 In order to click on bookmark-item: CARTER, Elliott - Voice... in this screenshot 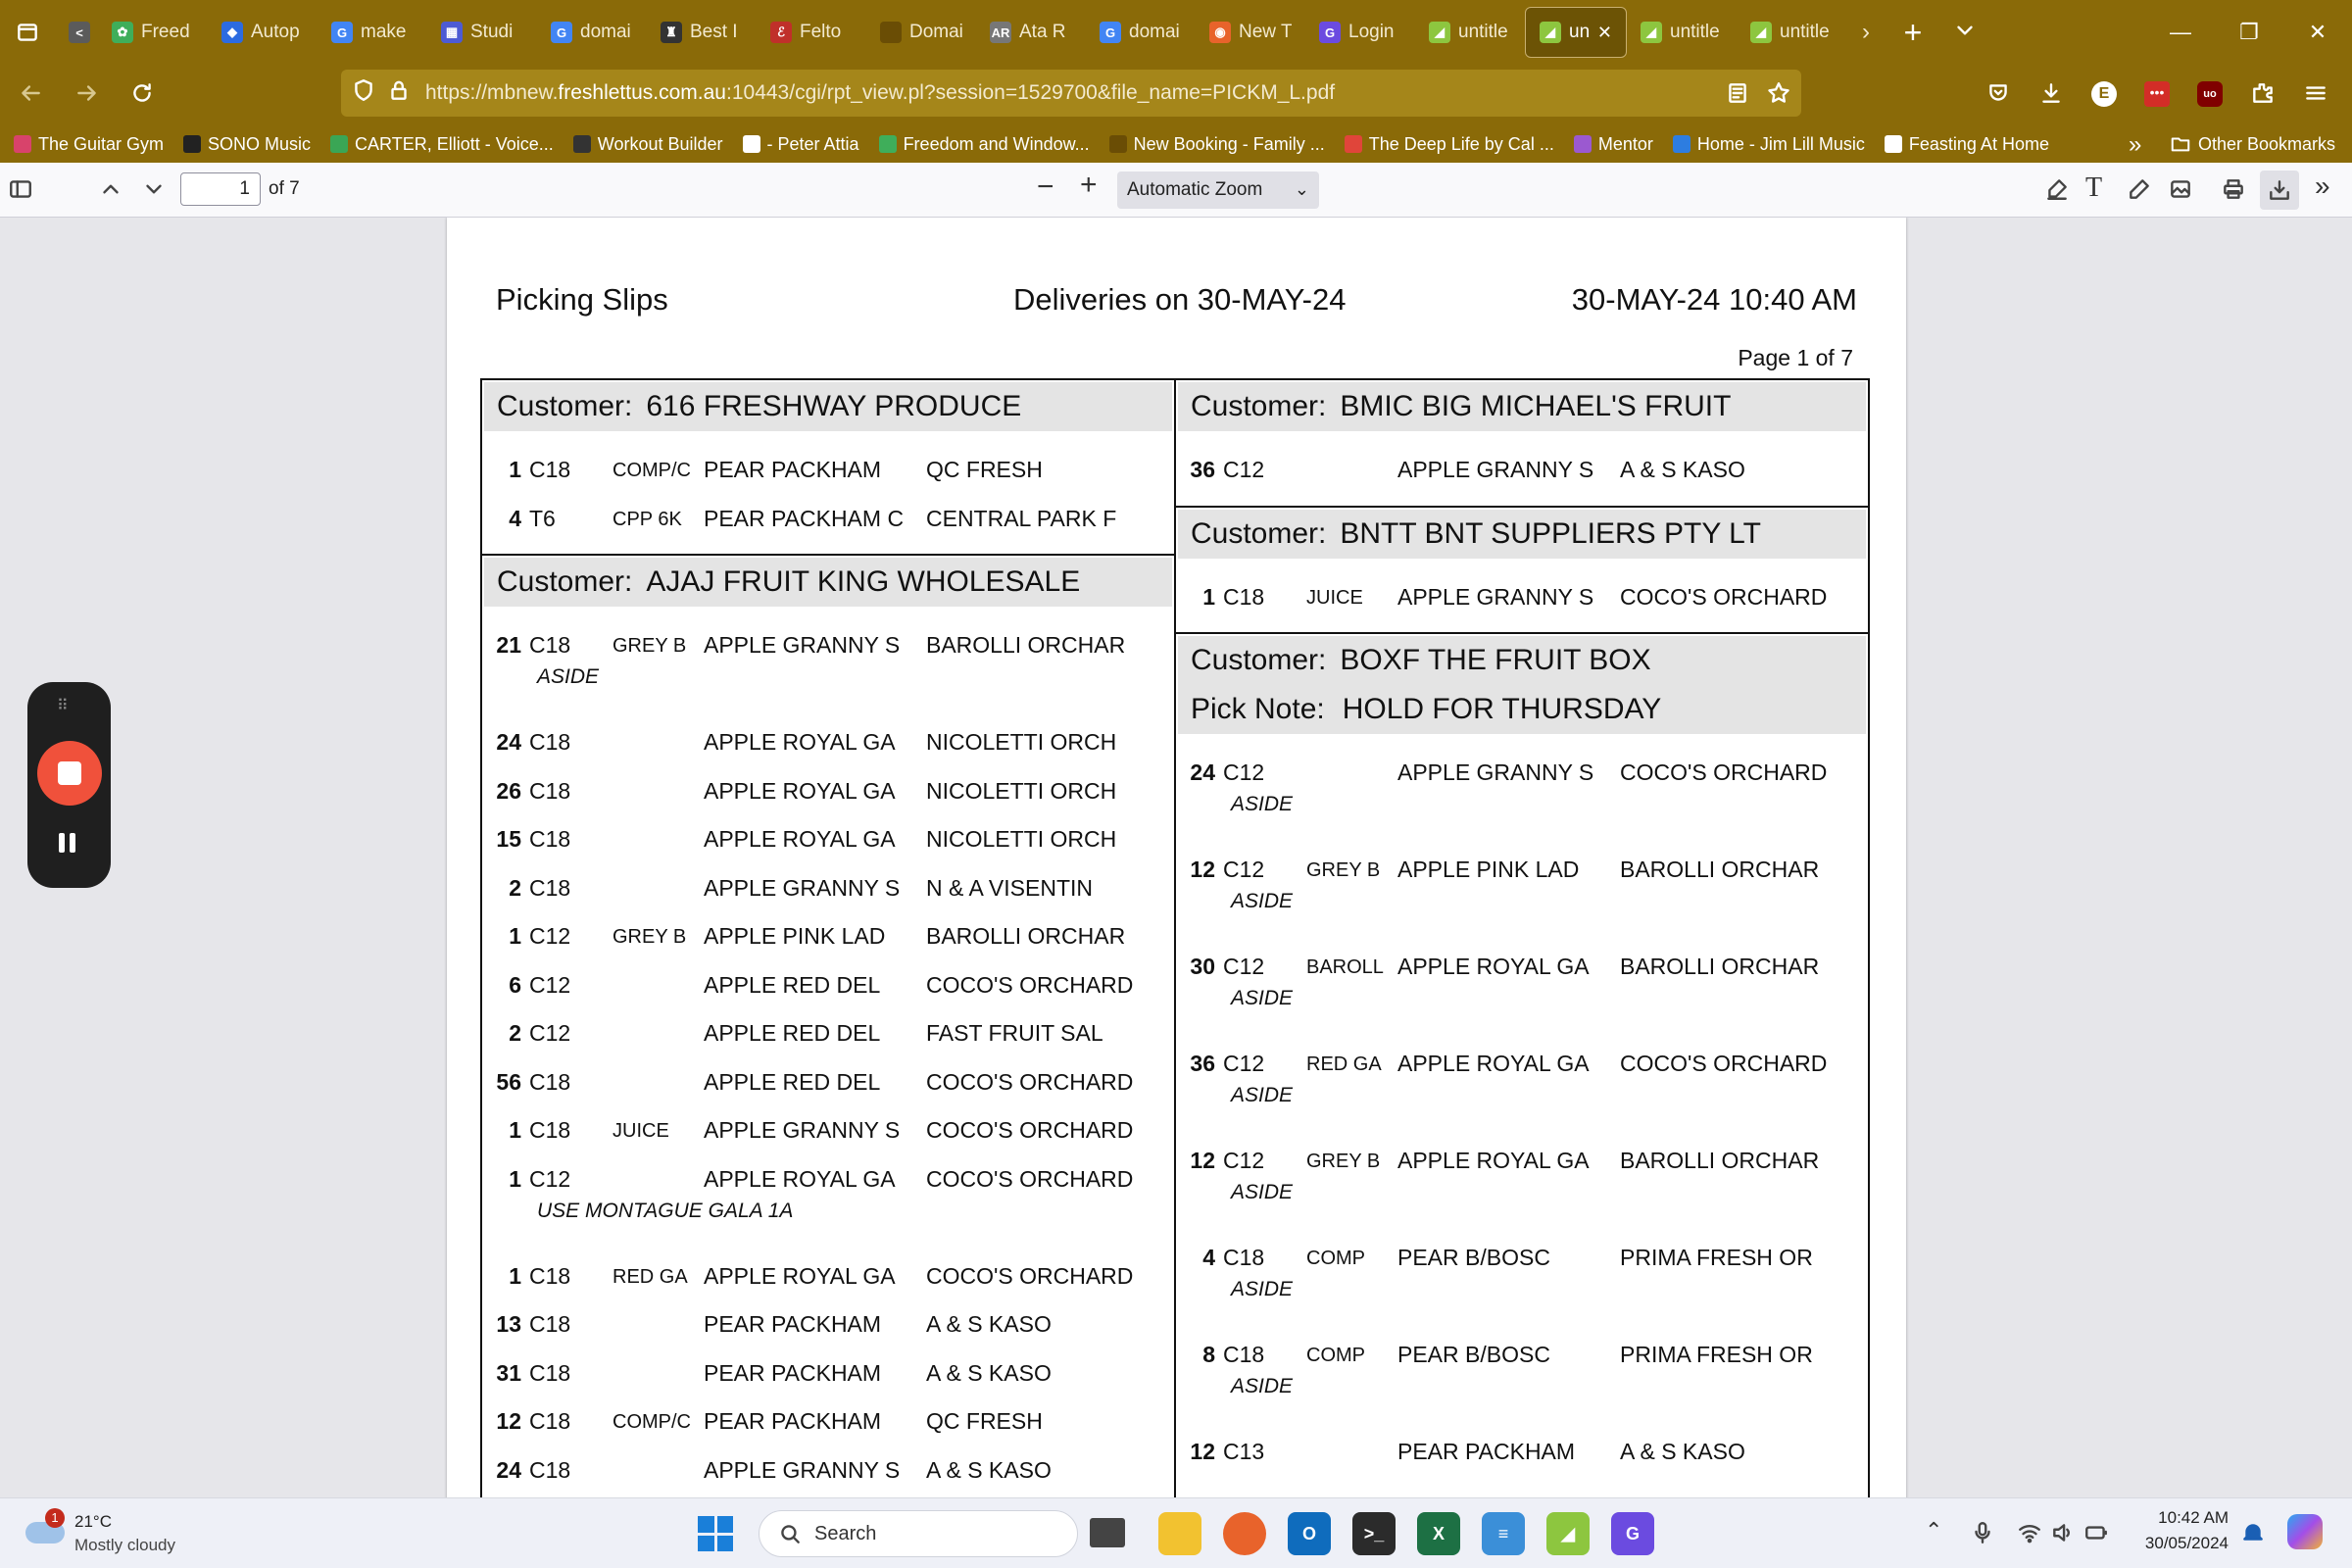, I will do `click(442, 144)`.